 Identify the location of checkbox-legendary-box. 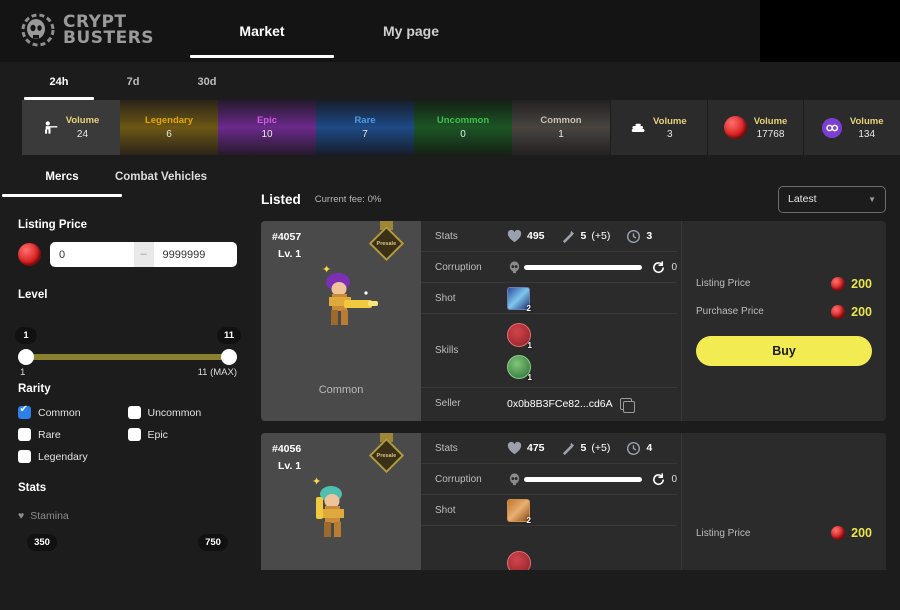
(24, 456).